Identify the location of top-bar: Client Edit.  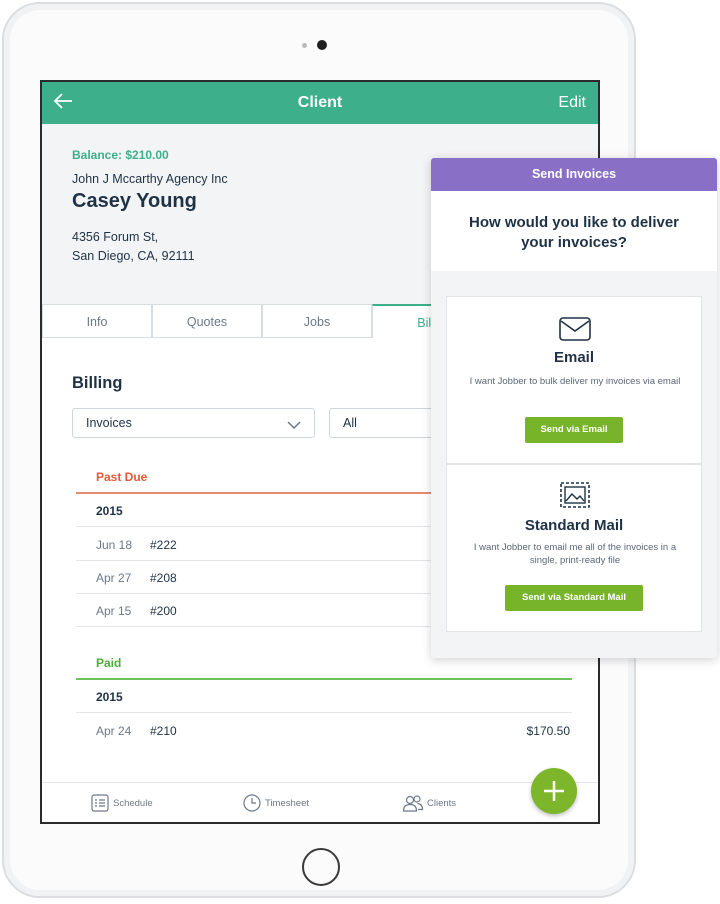
(320, 103).